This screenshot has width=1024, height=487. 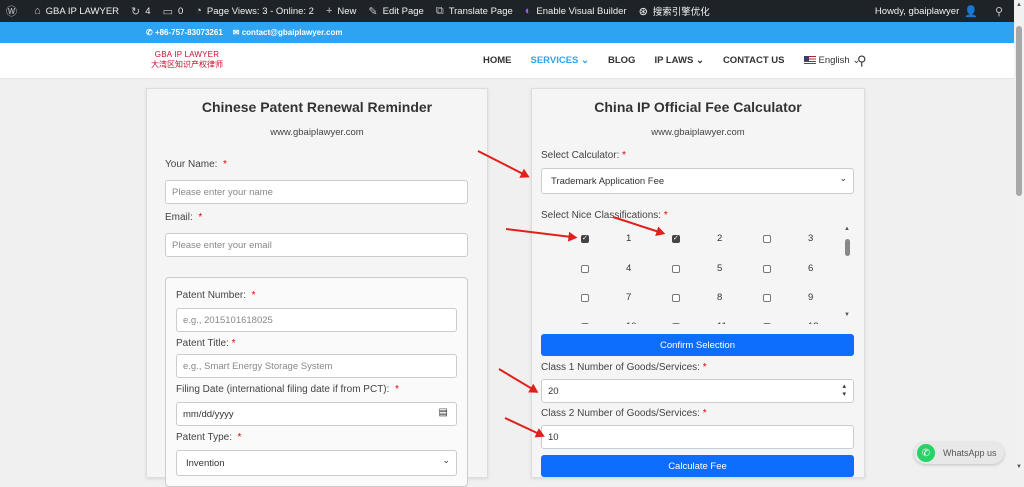 I want to click on nice-class-number: 10, so click(x=631, y=322).